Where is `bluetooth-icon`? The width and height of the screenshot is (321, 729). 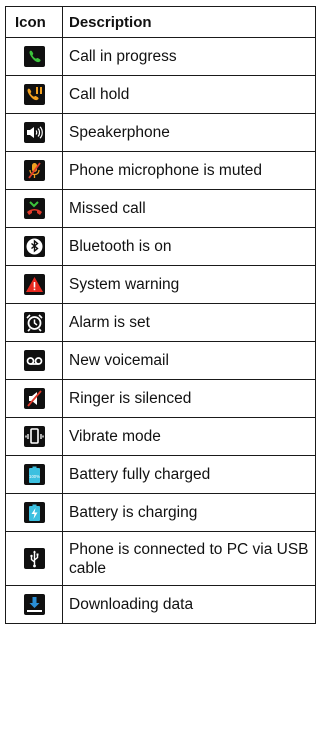 bluetooth-icon is located at coordinates (34, 246).